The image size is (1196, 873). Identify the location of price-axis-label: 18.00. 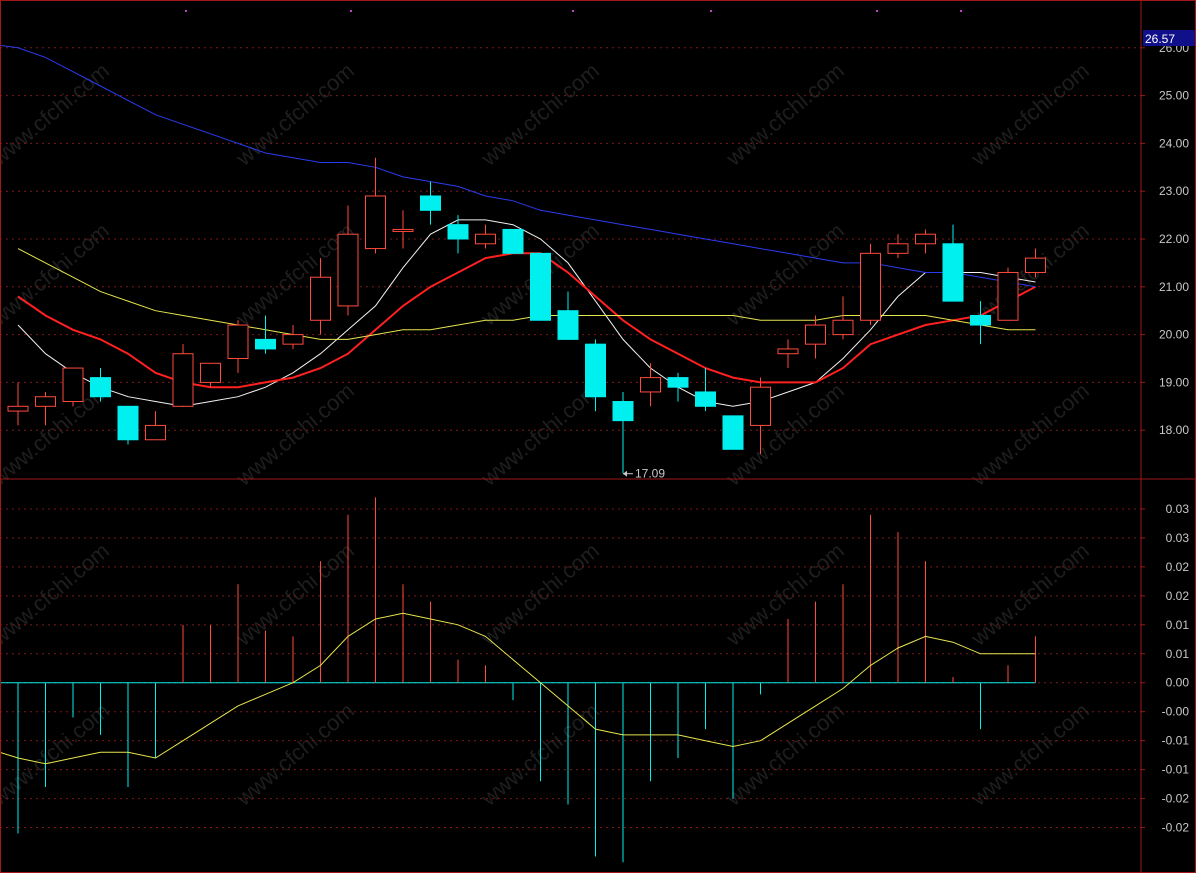
(1174, 430).